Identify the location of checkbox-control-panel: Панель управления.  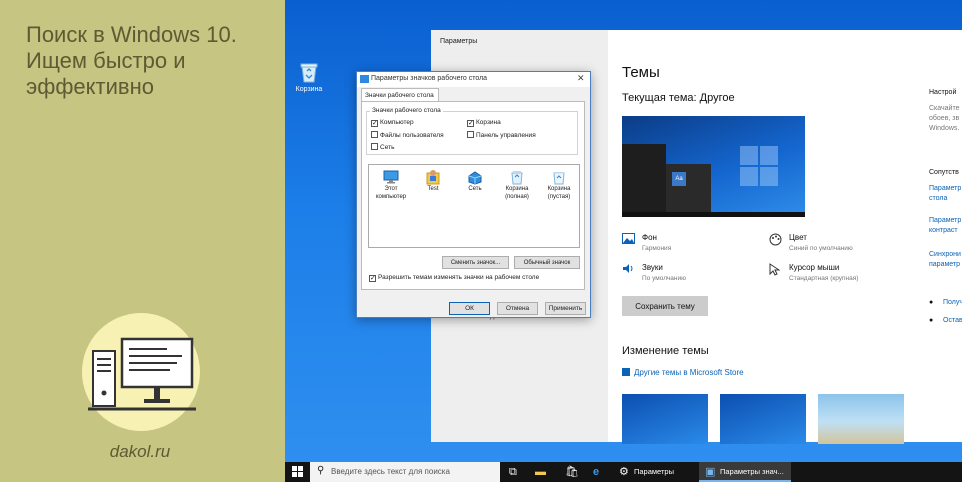
(501, 135).